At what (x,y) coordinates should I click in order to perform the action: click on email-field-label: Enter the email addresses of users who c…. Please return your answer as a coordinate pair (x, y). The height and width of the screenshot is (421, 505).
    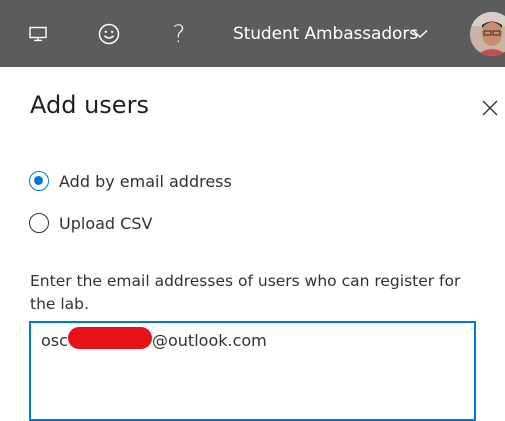
    Looking at the image, I should click on (245, 292).